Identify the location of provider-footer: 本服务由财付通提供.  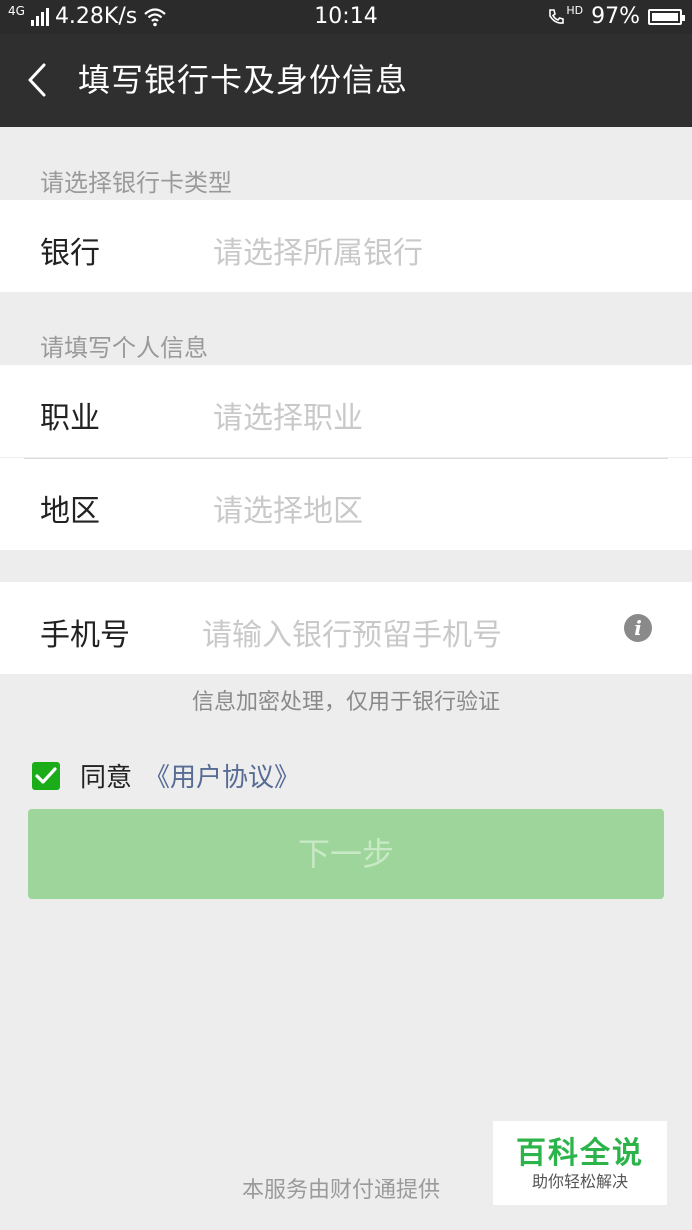
(341, 1190).